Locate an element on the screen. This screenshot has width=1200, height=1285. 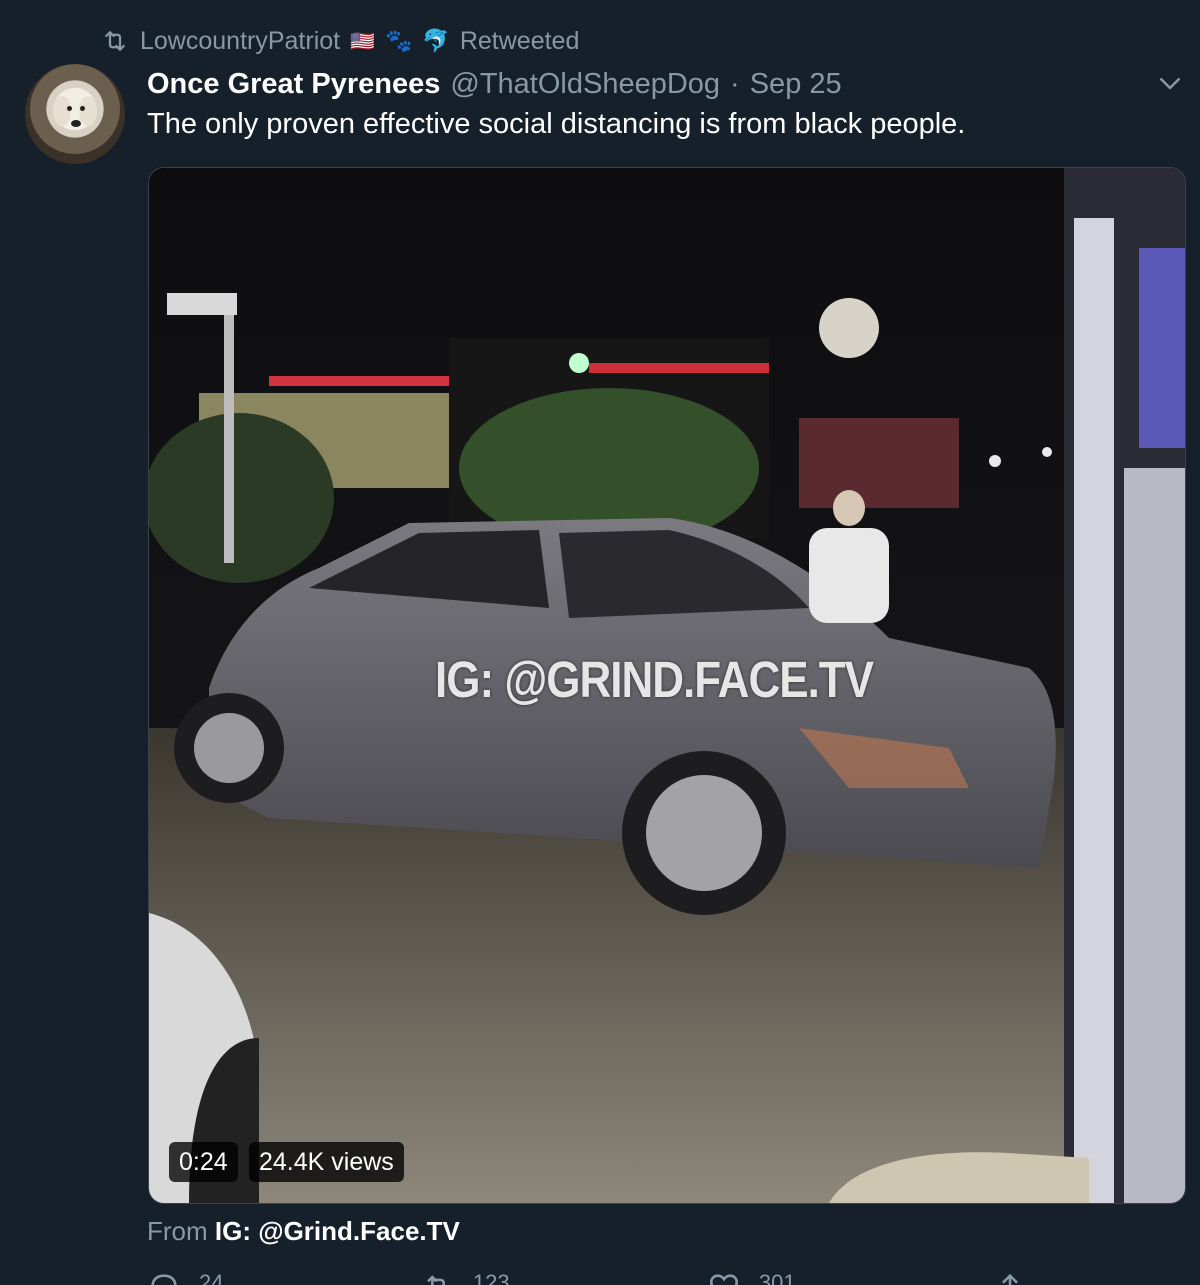
share-button is located at coordinates (1010, 1277).